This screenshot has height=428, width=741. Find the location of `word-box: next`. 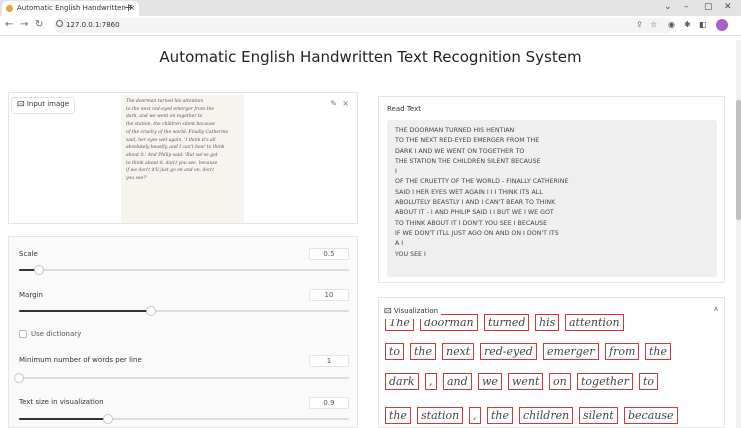

word-box: next is located at coordinates (458, 351).